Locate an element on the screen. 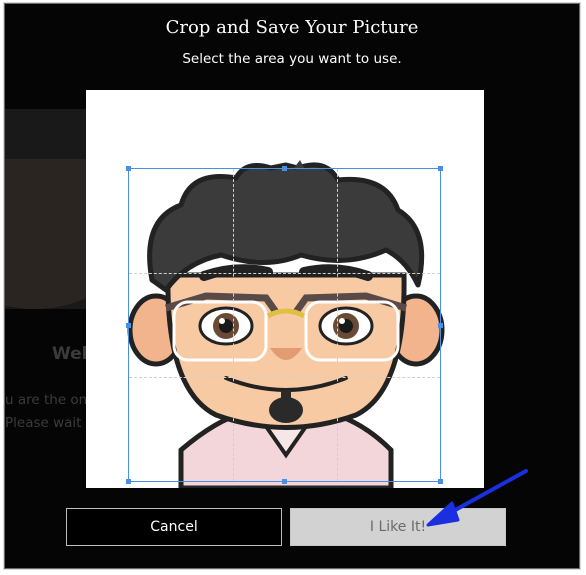 The height and width of the screenshot is (575, 586). crop-handle-top-right is located at coordinates (440, 168).